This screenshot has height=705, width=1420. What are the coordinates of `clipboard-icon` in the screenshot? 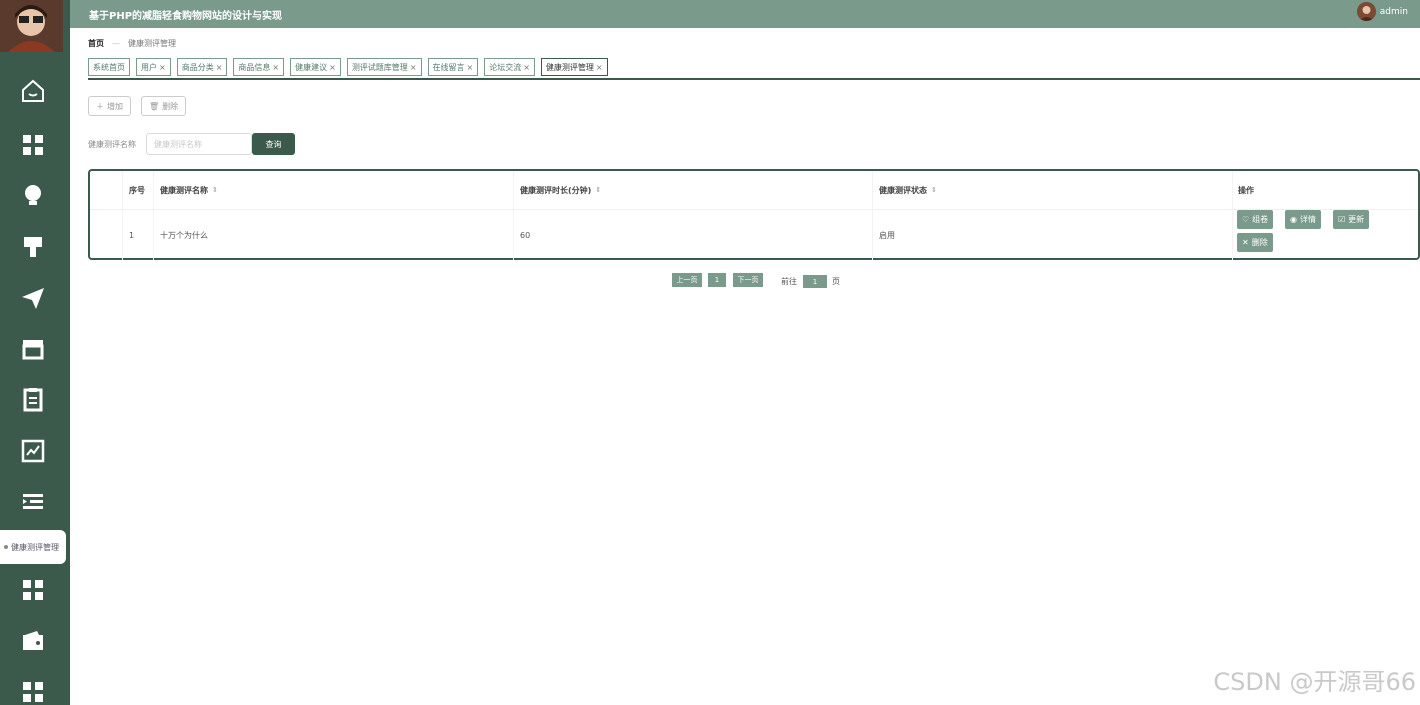 It's located at (33, 399).